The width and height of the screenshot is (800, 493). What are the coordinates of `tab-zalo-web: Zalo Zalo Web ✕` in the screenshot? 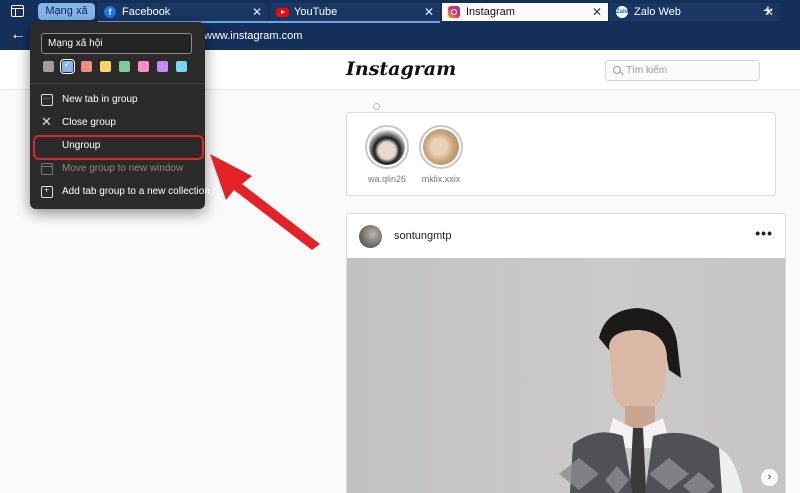 It's located at (695, 12).